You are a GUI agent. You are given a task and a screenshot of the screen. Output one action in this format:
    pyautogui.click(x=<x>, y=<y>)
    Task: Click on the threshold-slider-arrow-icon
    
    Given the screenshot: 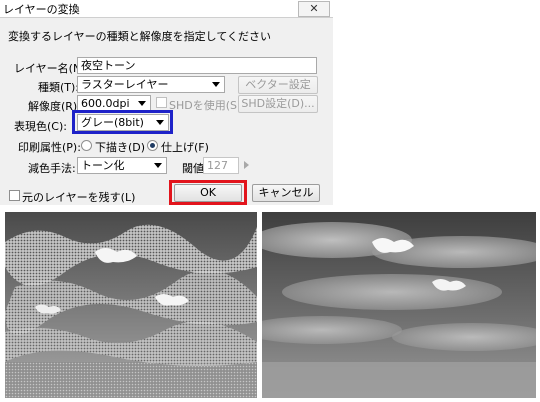 What is the action you would take?
    pyautogui.click(x=246, y=165)
    